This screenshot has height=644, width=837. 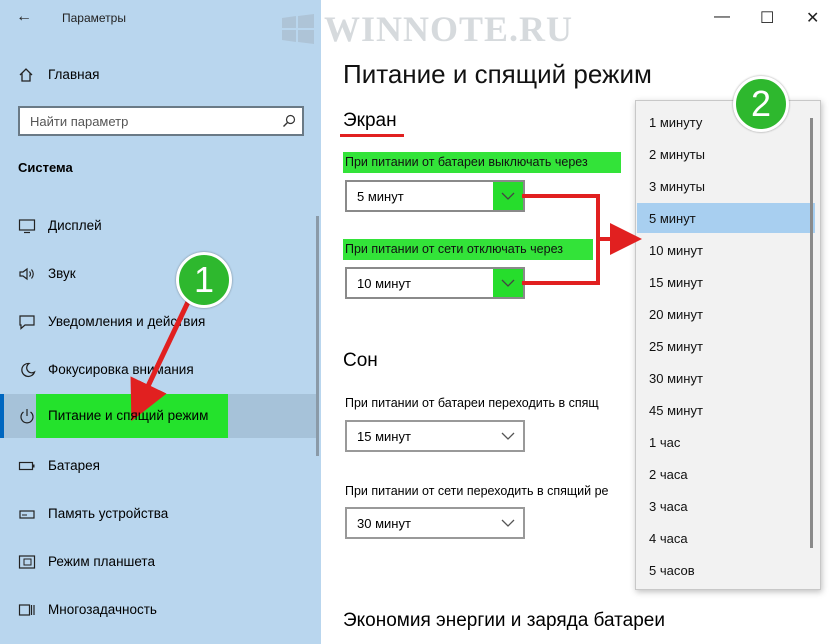 What do you see at coordinates (561, 239) in the screenshot?
I see `connector-arrow` at bounding box center [561, 239].